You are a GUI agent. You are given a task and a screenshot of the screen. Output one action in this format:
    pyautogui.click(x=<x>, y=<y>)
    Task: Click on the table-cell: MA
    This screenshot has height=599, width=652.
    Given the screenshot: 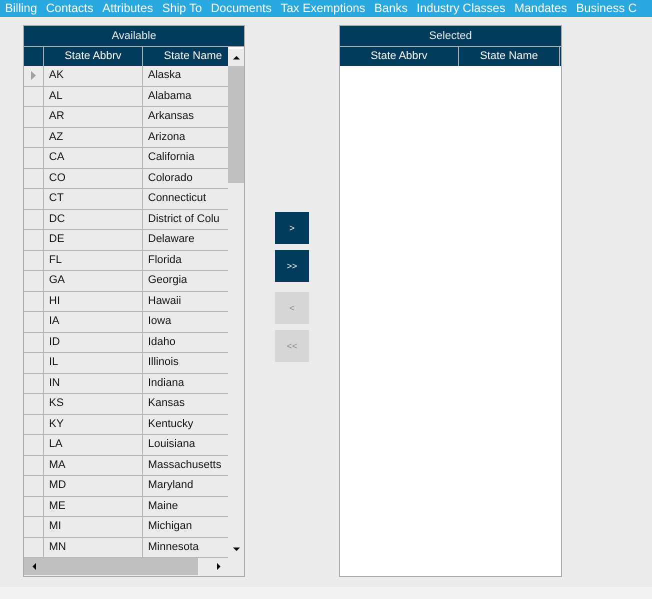 What is the action you would take?
    pyautogui.click(x=93, y=465)
    